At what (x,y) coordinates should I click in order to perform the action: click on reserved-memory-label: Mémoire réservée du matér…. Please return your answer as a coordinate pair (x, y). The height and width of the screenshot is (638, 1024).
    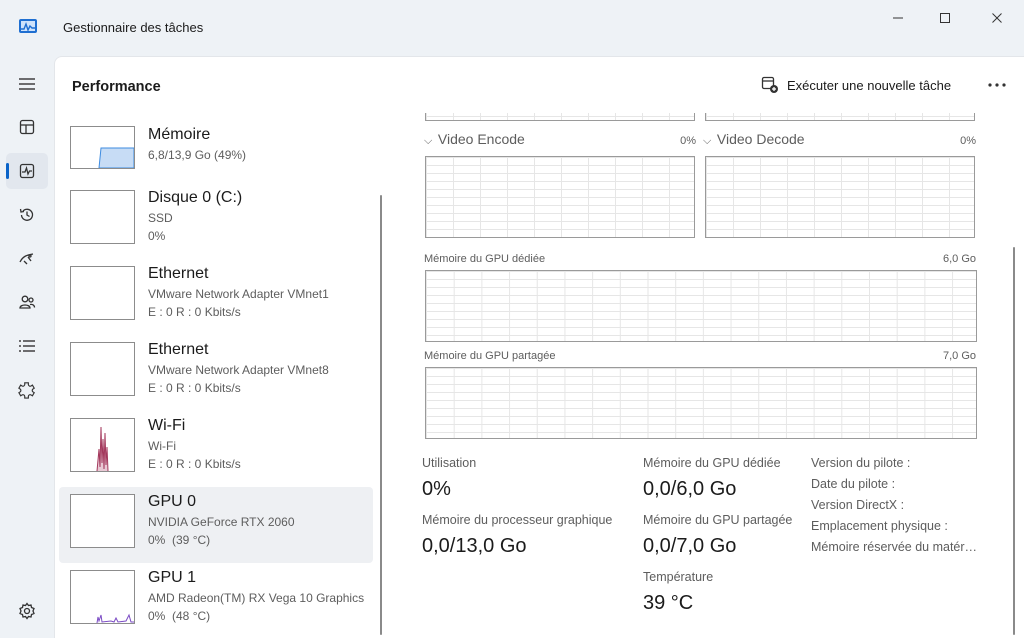
    Looking at the image, I should click on (894, 547).